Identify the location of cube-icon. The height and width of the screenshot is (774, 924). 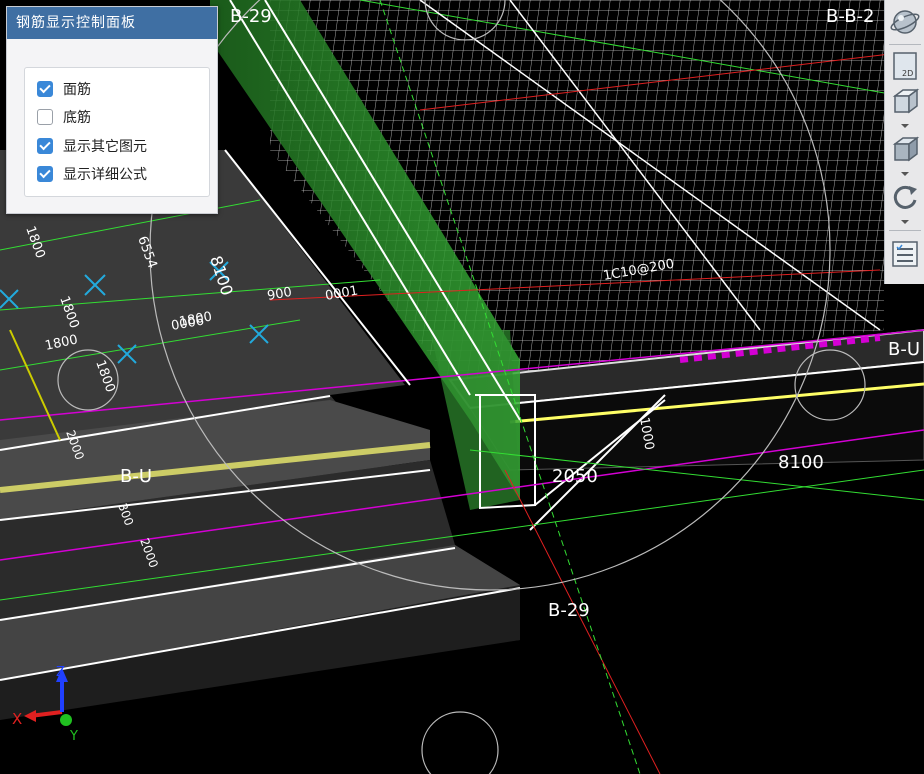
(905, 150).